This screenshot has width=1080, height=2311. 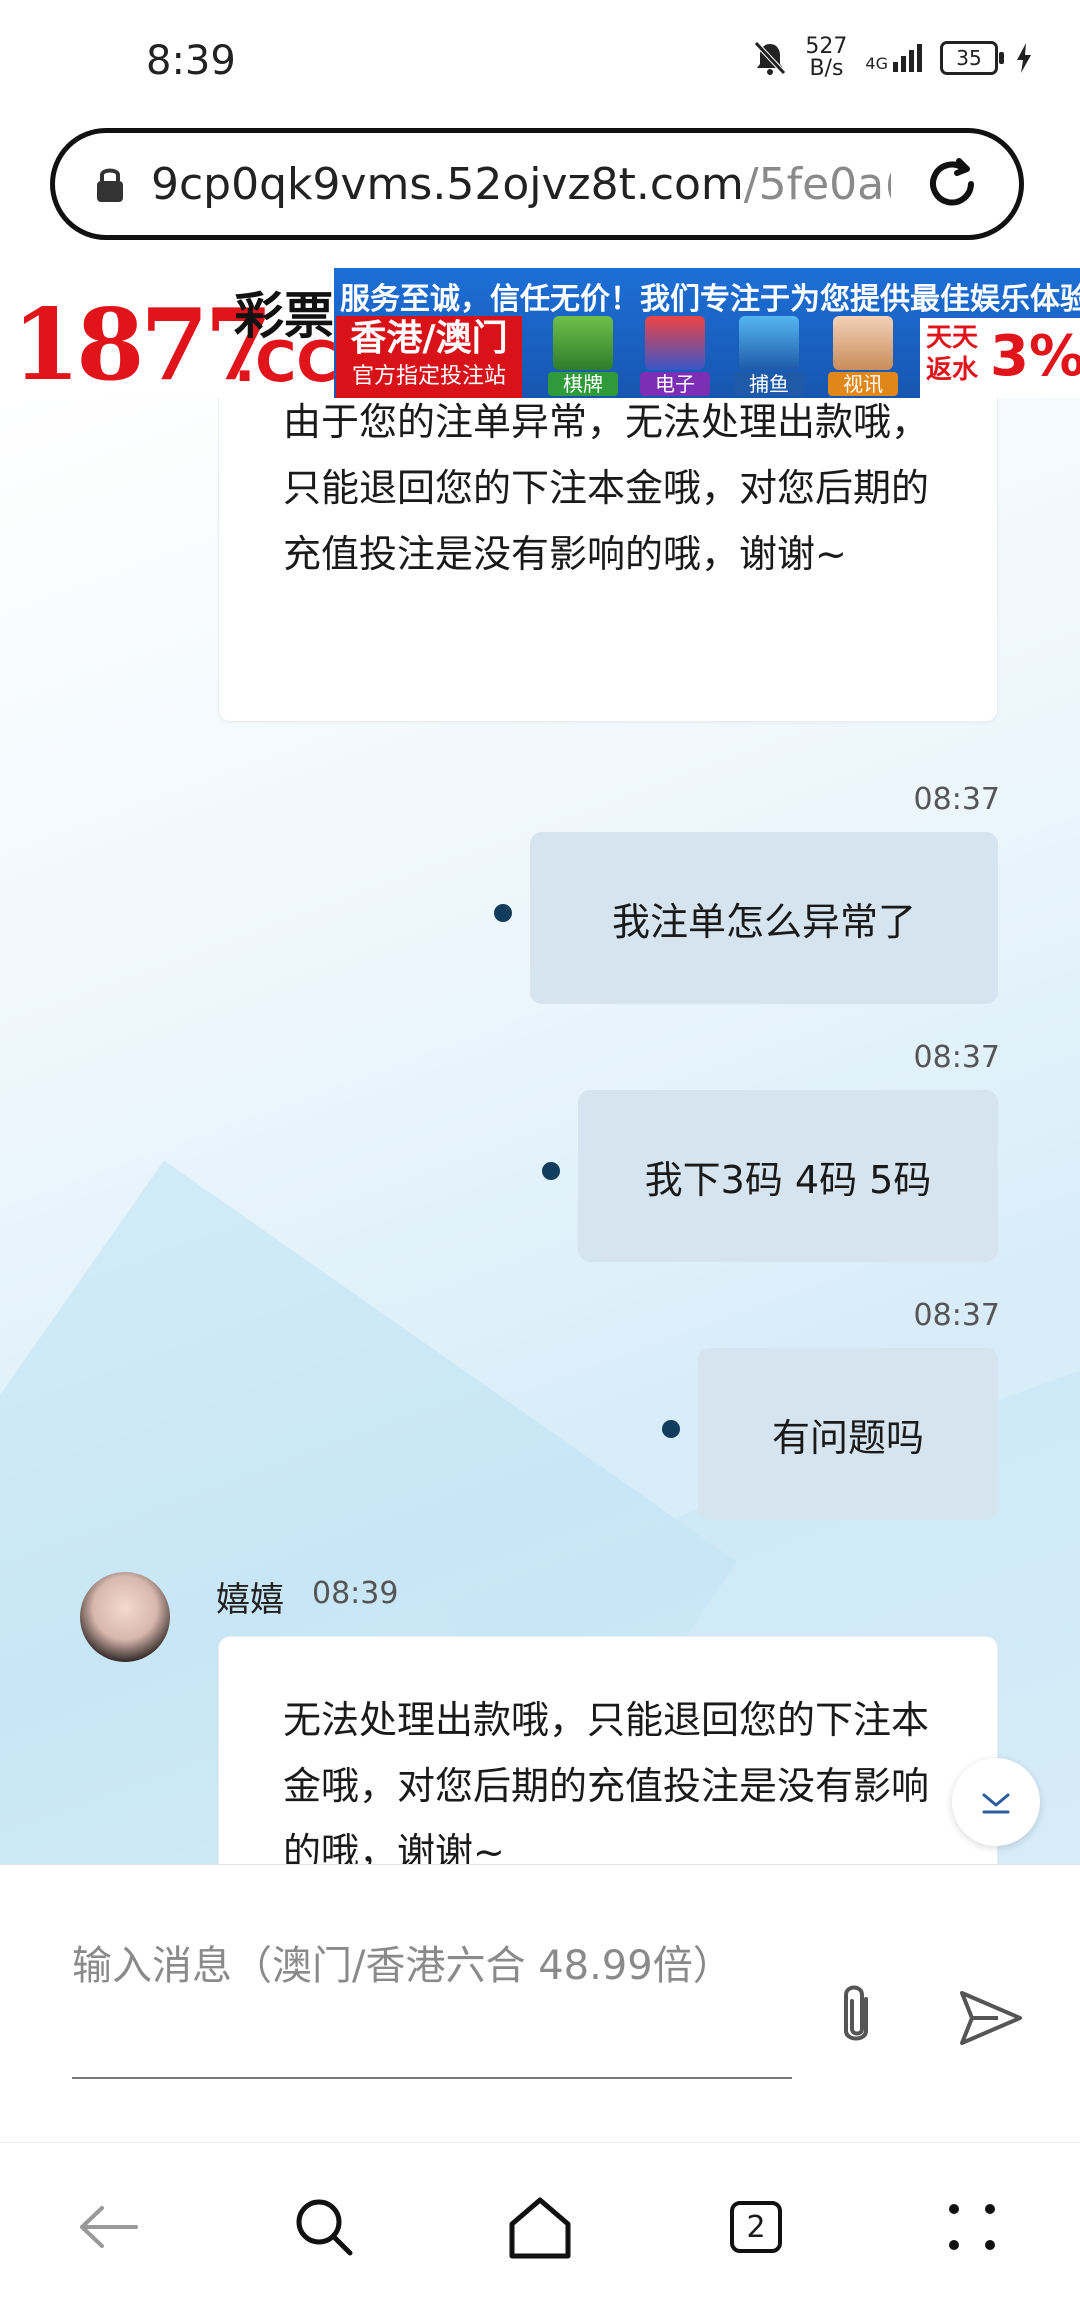 What do you see at coordinates (191, 61) in the screenshot?
I see `status-time: 8:39` at bounding box center [191, 61].